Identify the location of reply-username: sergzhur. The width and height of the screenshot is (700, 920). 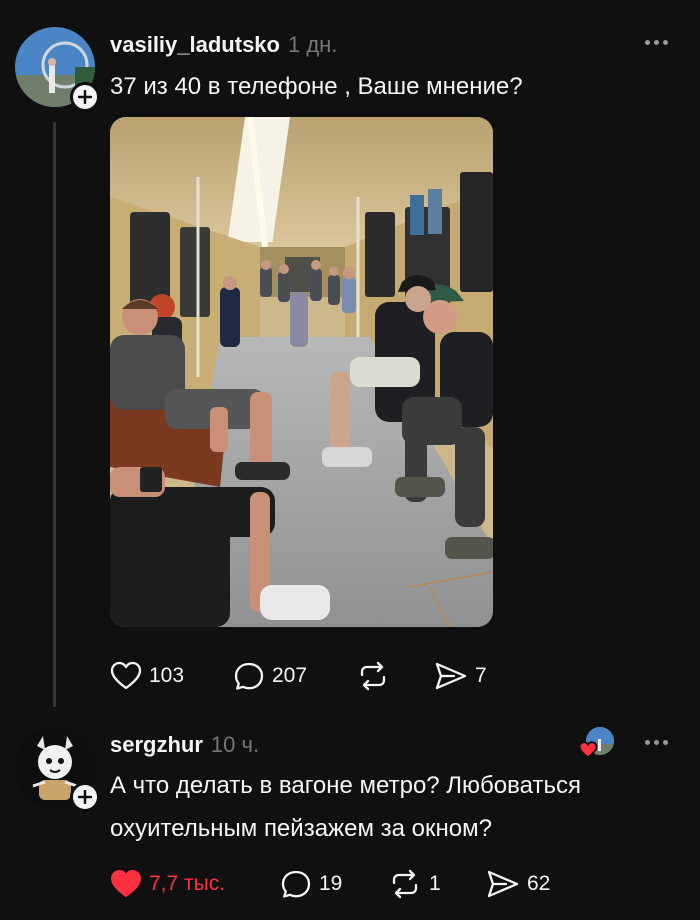
(156, 745).